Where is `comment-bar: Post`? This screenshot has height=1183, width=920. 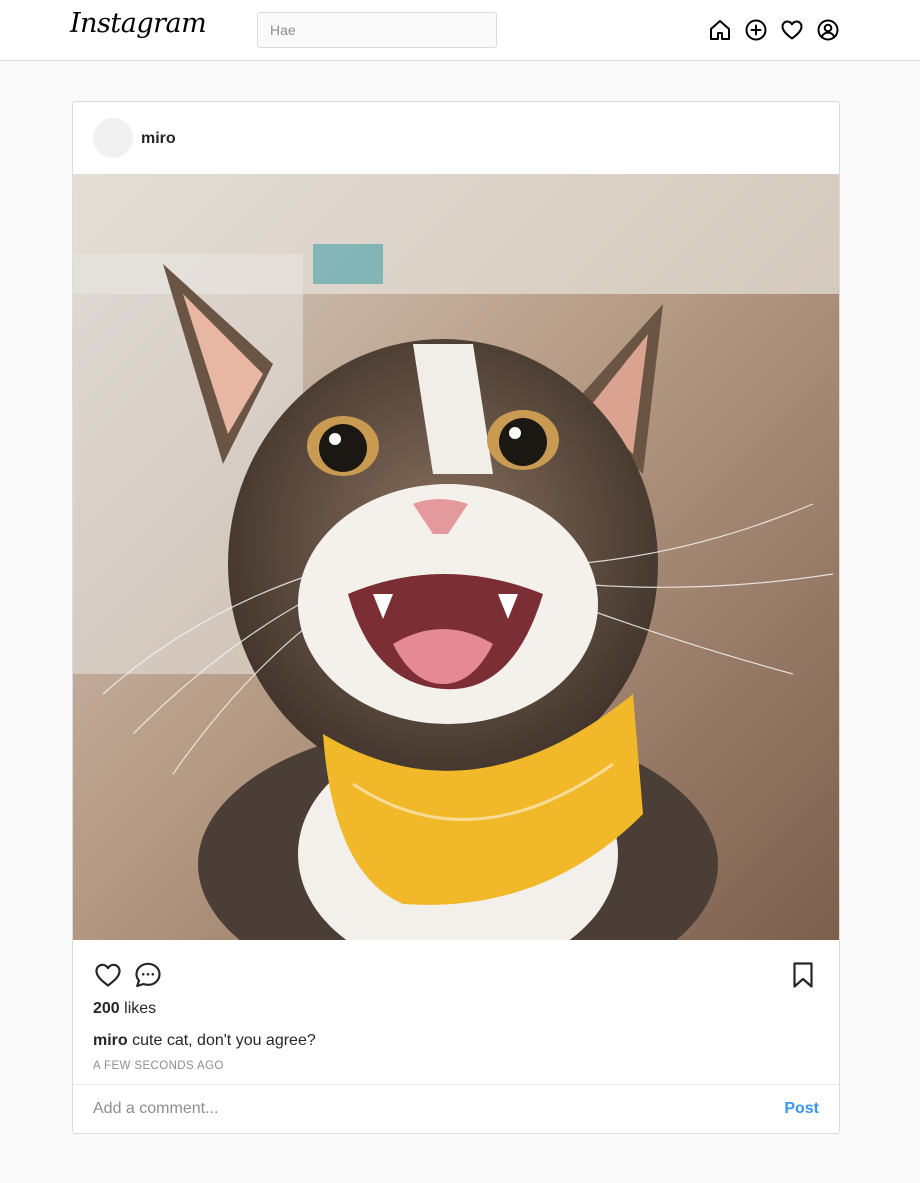
comment-bar: Post is located at coordinates (456, 1108).